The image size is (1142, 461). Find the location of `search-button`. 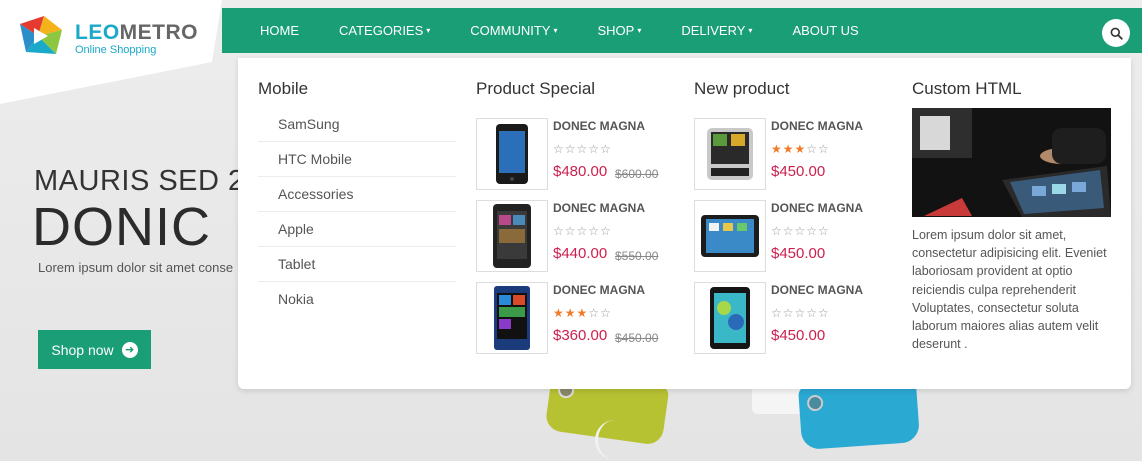

search-button is located at coordinates (1116, 33).